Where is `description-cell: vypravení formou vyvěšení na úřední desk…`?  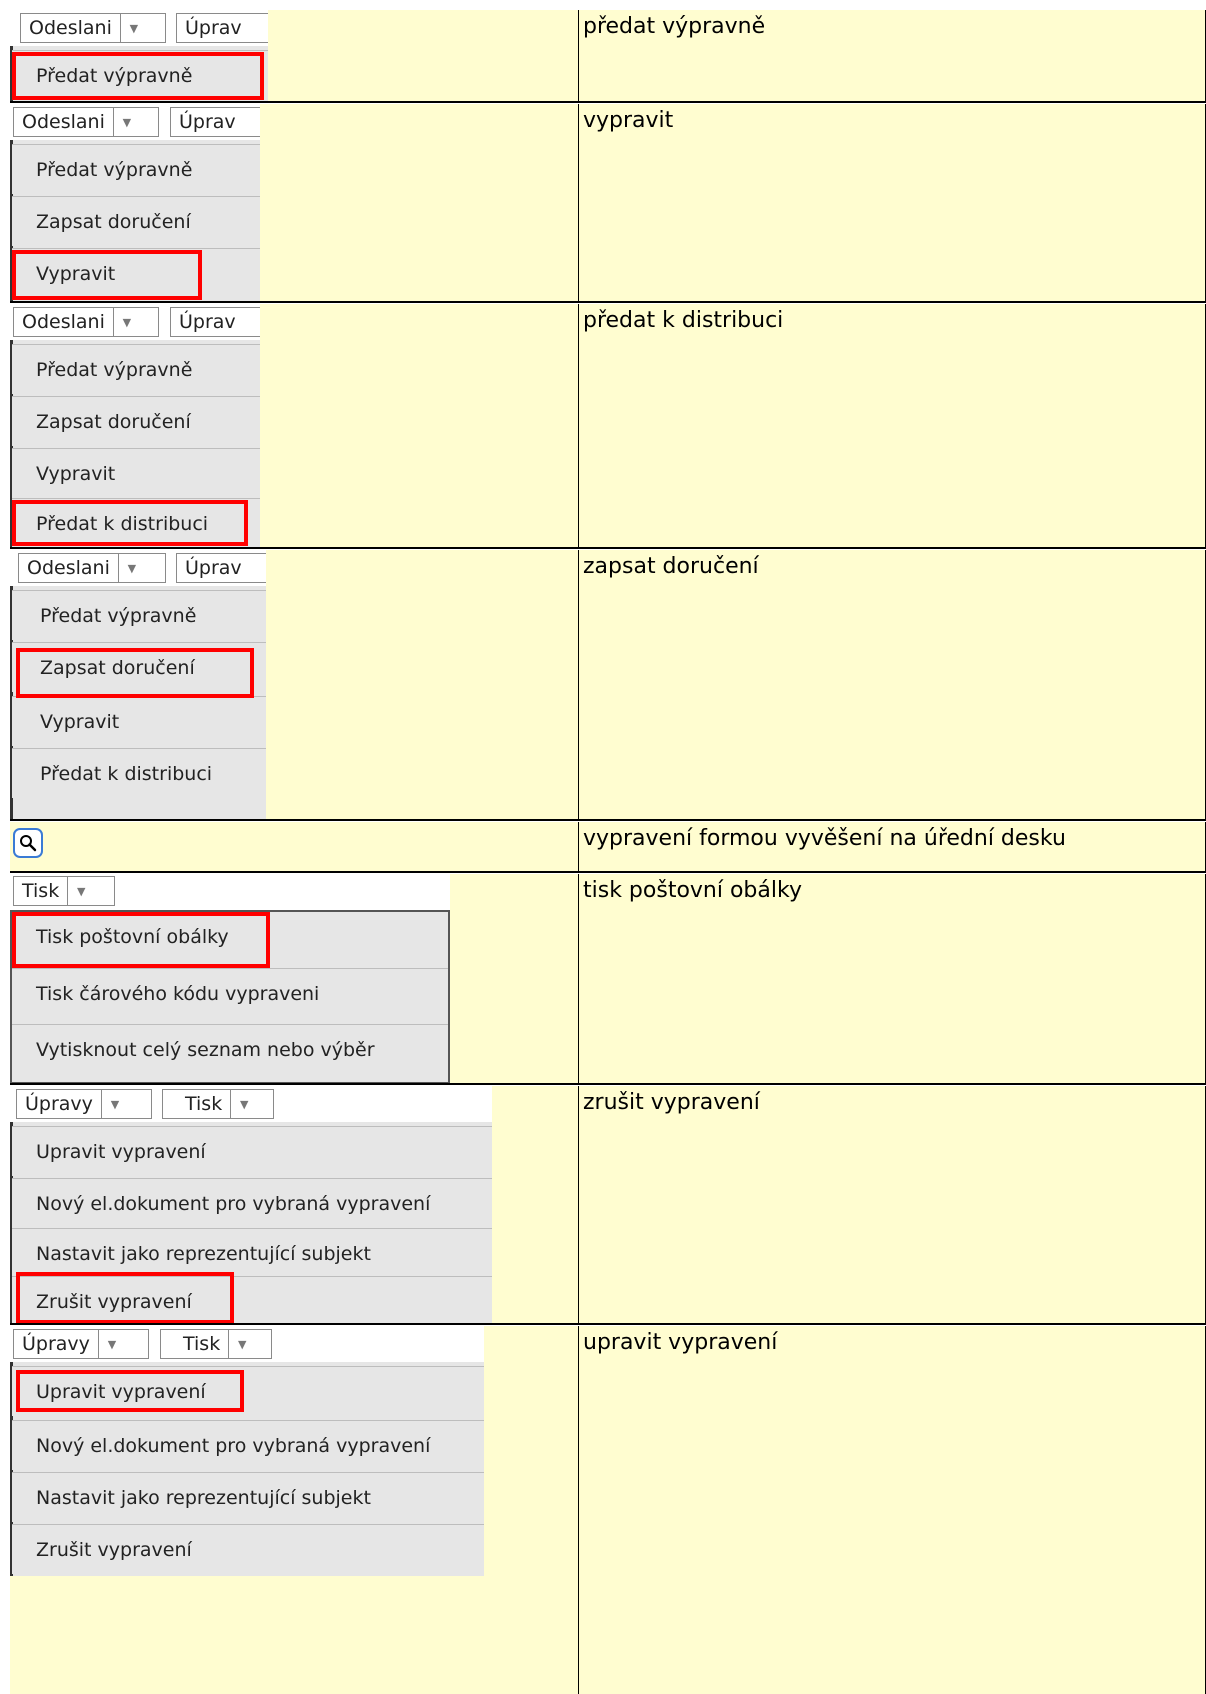 description-cell: vypravení formou vyvěšení na úřední desk… is located at coordinates (892, 847).